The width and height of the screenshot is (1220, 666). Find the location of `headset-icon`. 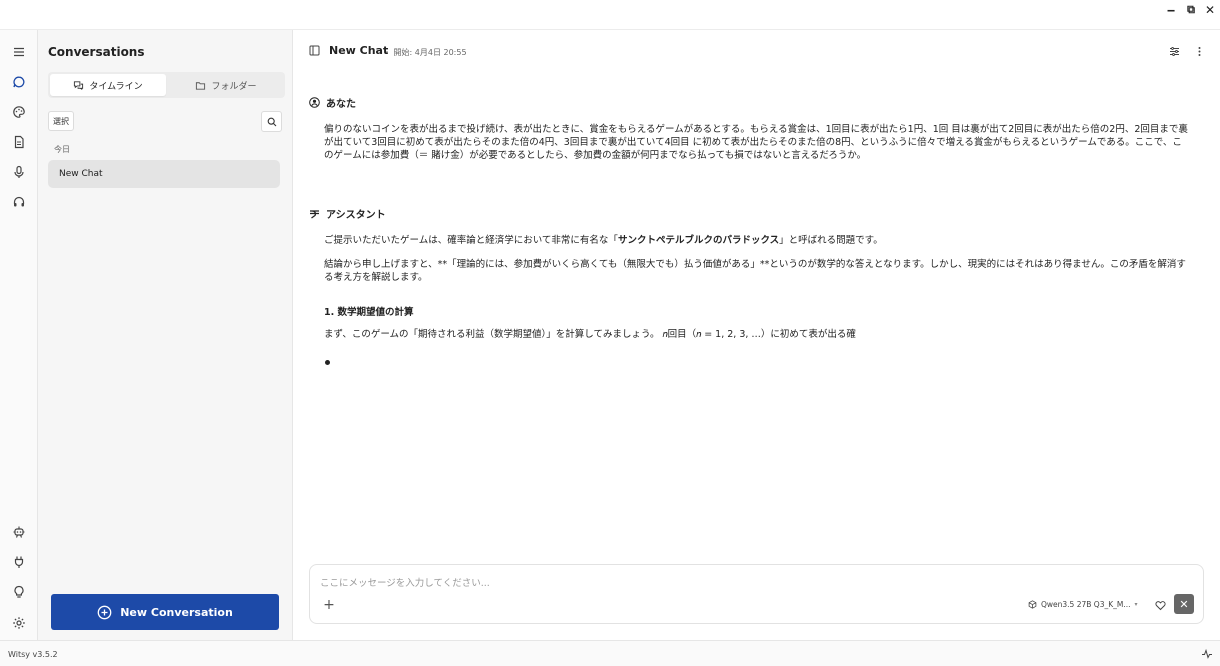

headset-icon is located at coordinates (19, 202).